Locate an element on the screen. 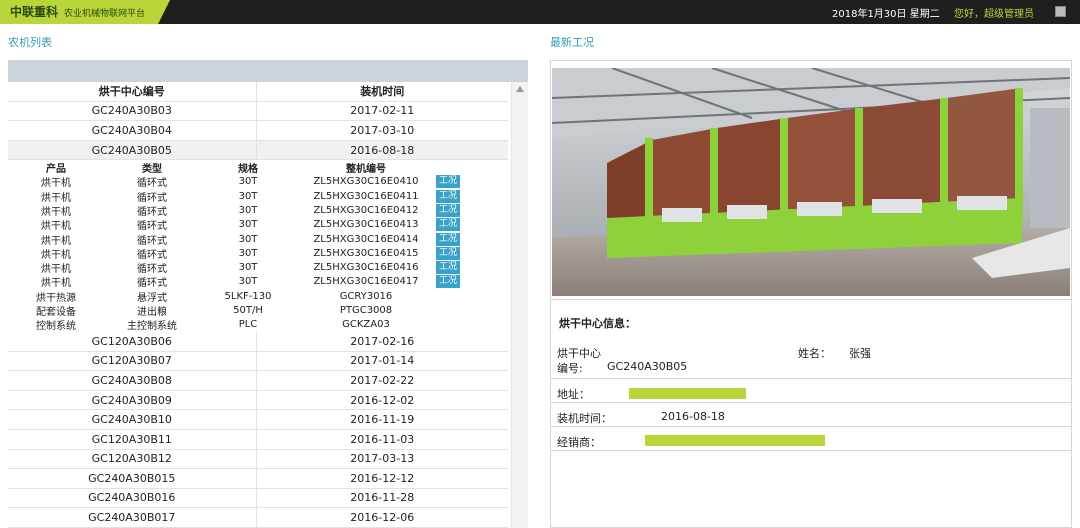 The image size is (1080, 528). type-cell: 主控制系统 is located at coordinates (152, 327).